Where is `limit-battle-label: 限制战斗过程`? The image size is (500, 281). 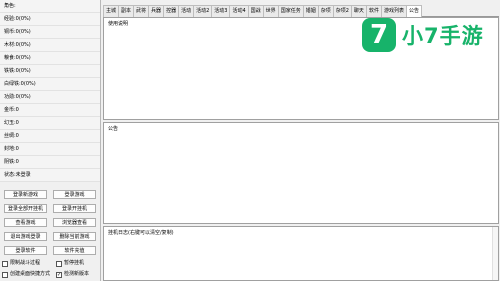 limit-battle-label: 限制战斗过程 is located at coordinates (25, 263).